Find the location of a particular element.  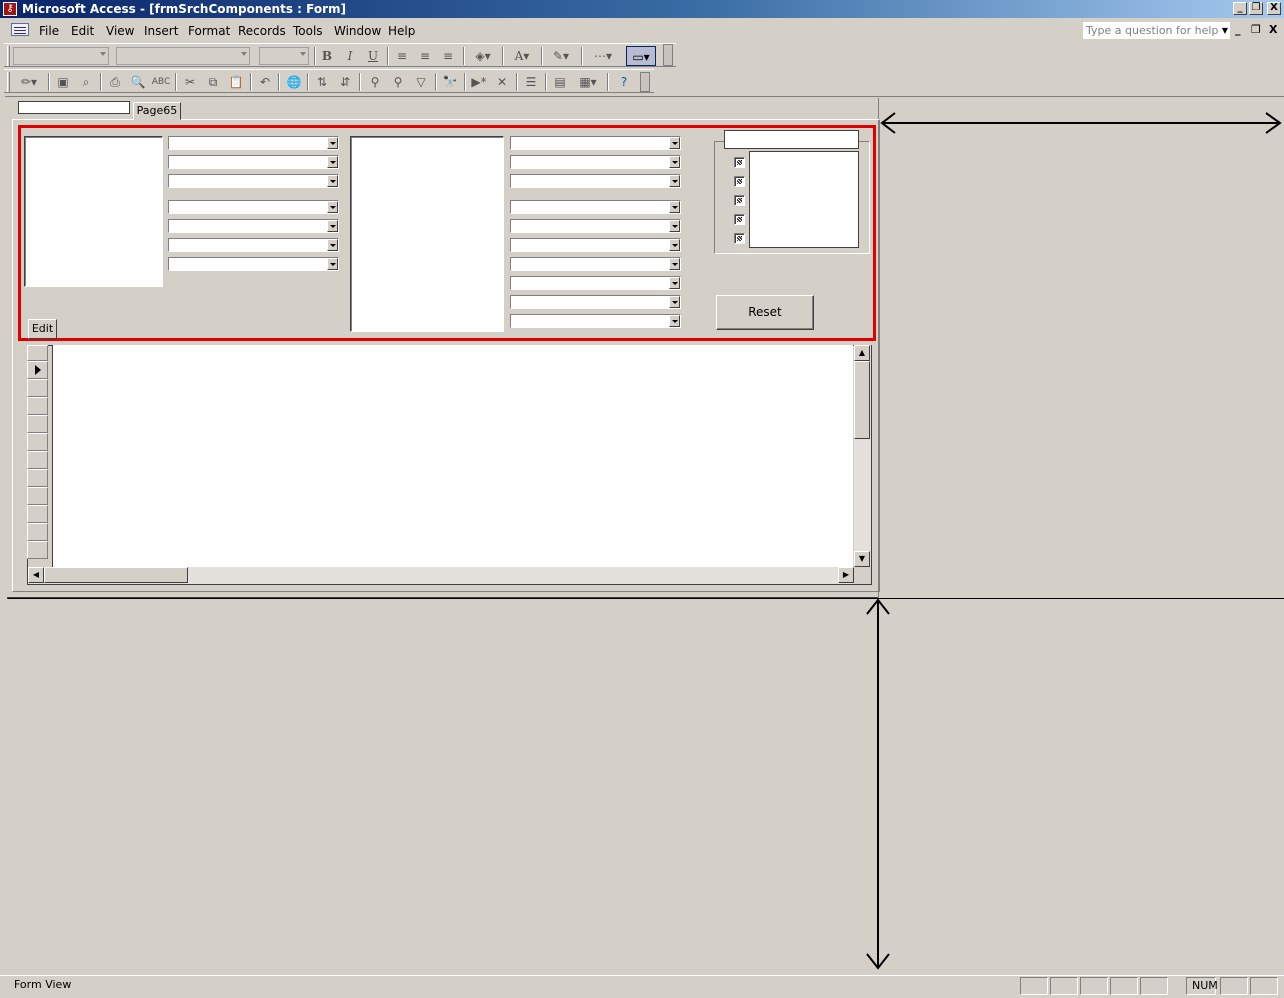

num-lock-indicator: NUM is located at coordinates (1205, 985).